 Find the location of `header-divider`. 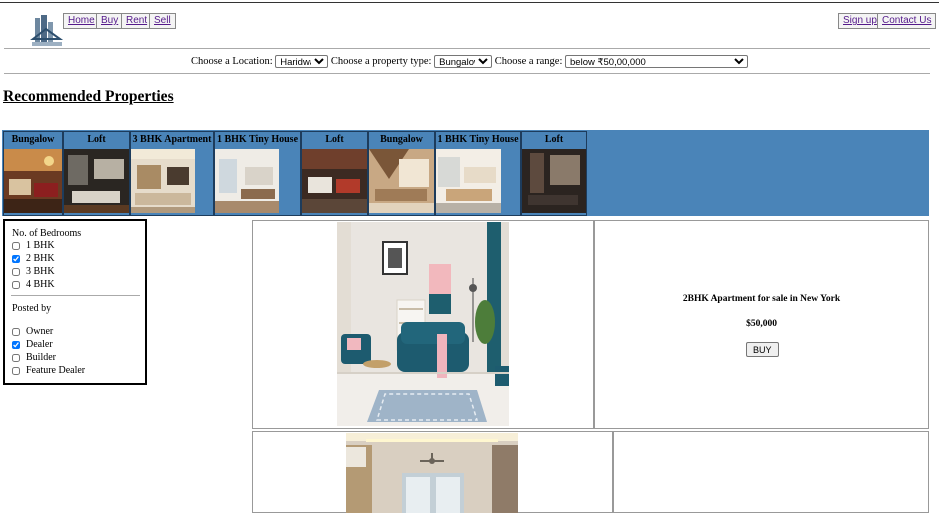

header-divider is located at coordinates (467, 48).